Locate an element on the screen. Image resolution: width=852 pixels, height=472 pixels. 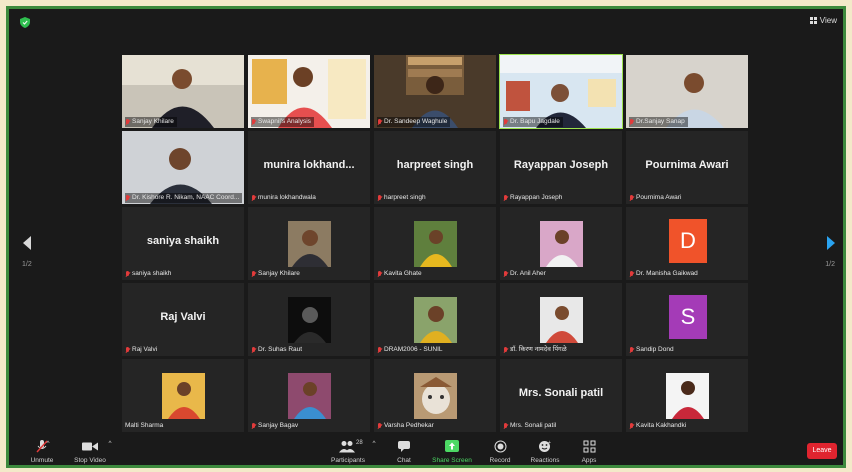
participant-name: DRAM2006 - SUNIL is located at coordinates (413, 349).